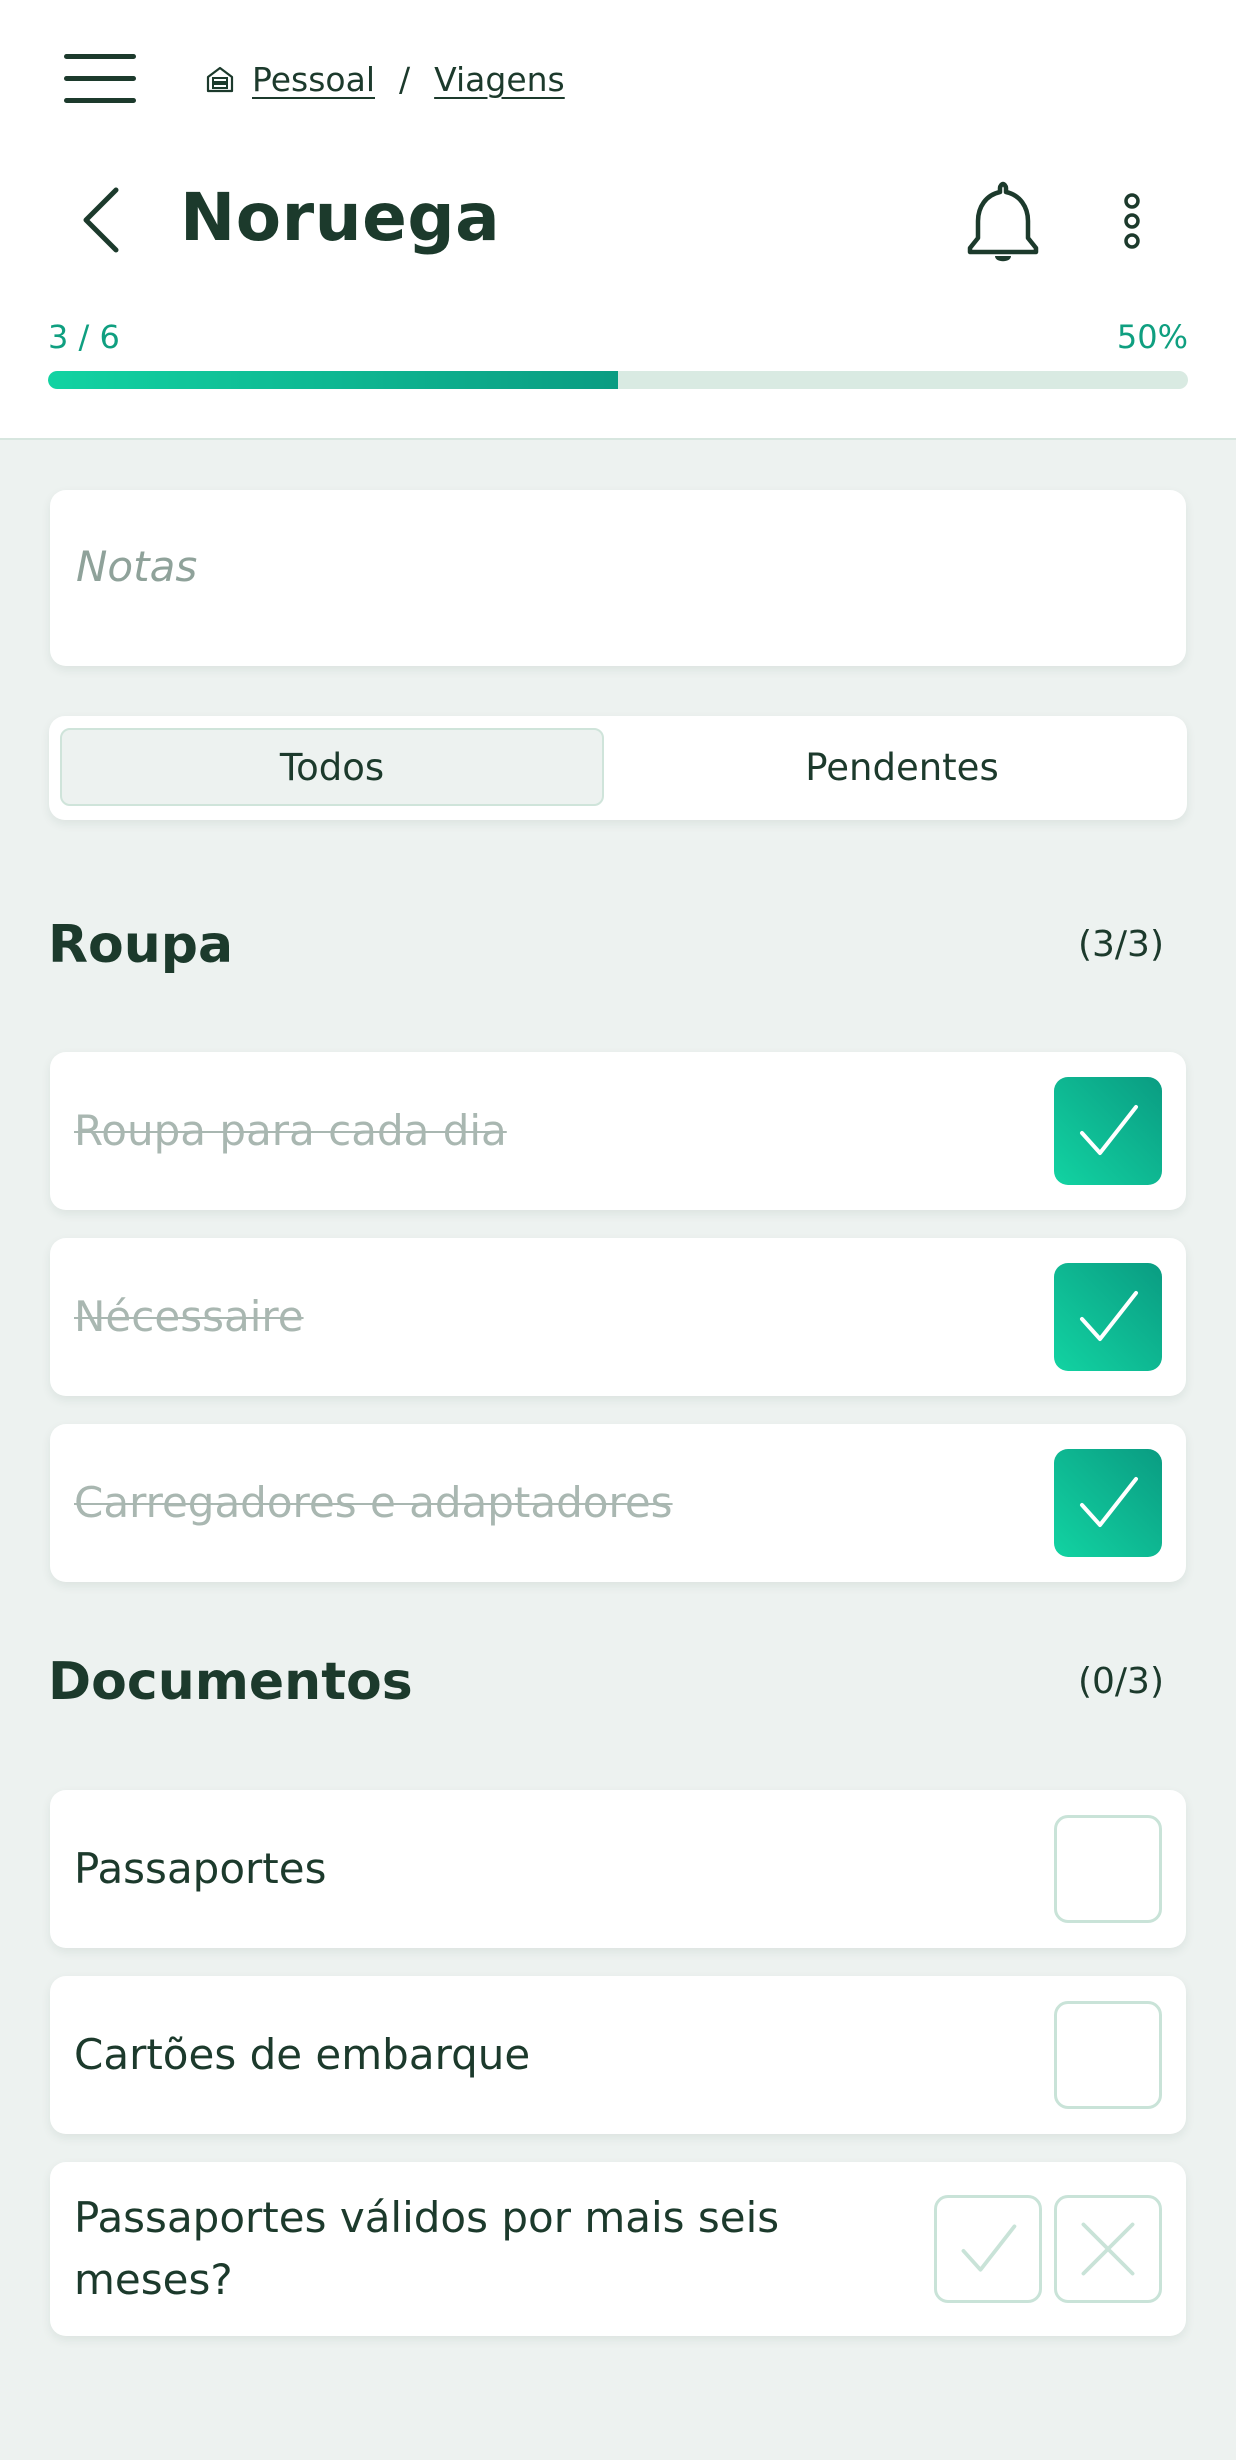 The width and height of the screenshot is (1236, 2460). Describe the element at coordinates (618, 768) in the screenshot. I see `filter-tabs: Todos Pendentes` at that location.